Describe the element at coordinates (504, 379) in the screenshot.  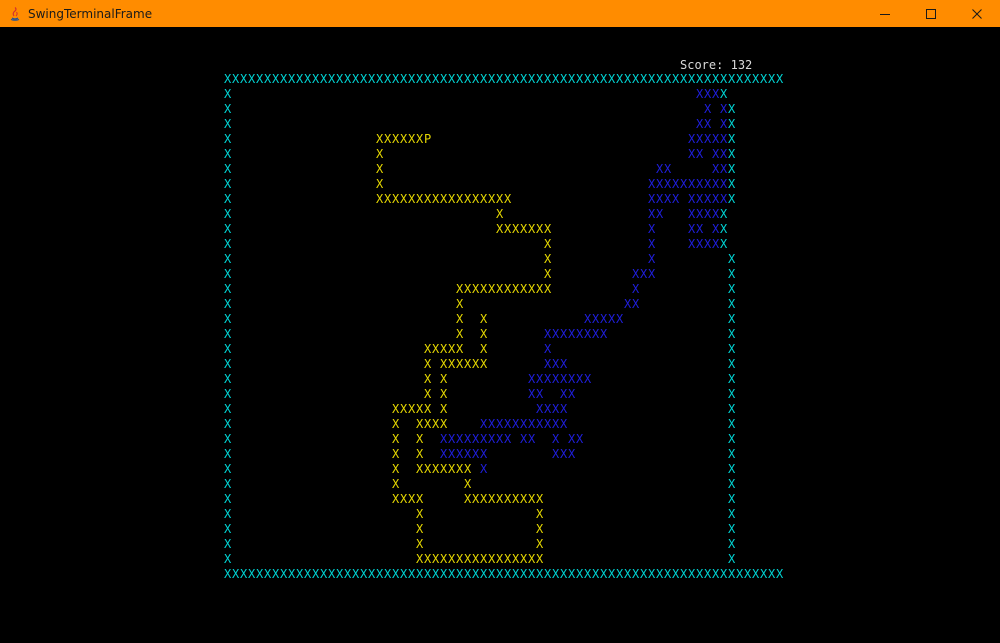
I see `board-row: X X X XXXXXXXX X` at that location.